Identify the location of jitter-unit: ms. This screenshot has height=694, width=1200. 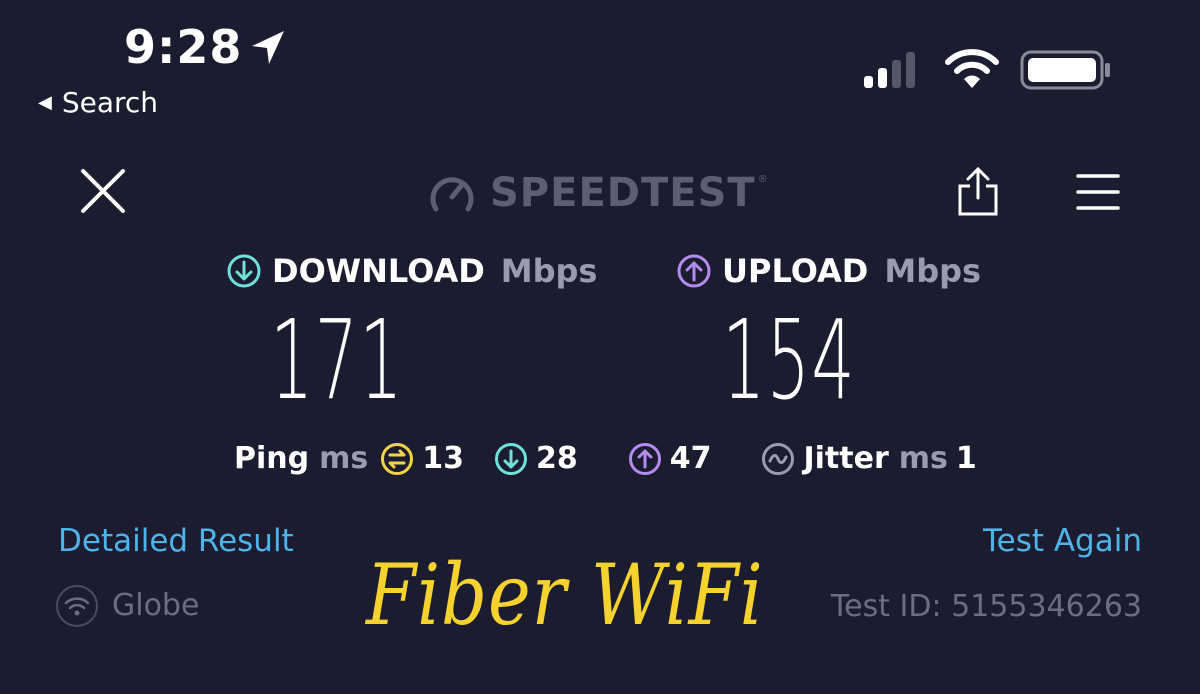
(923, 458).